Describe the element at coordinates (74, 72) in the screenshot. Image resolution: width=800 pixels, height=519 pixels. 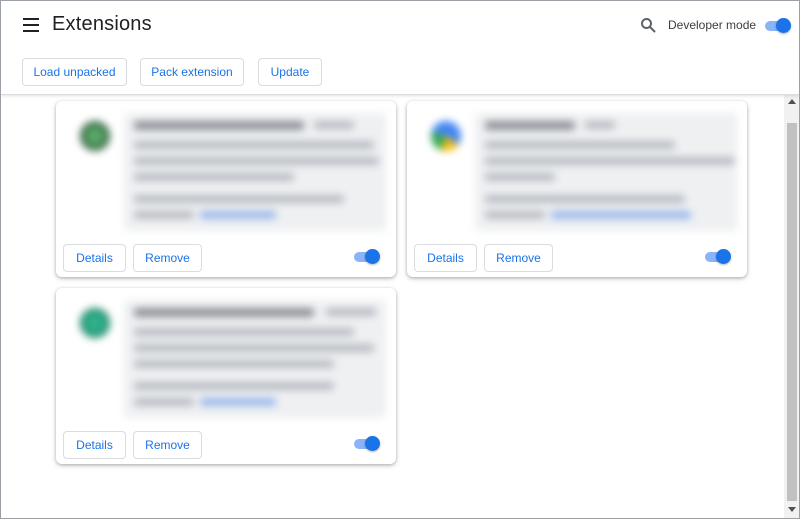
I see `load-unpacked-button: Load unpacked` at that location.